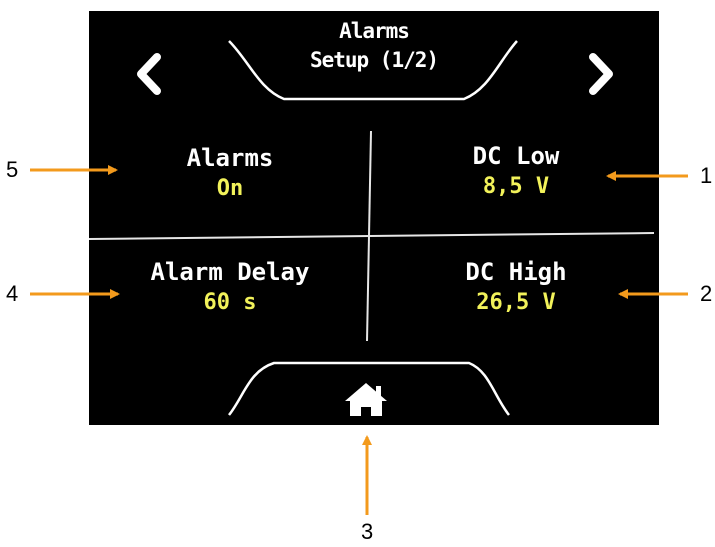 This screenshot has width=715, height=547. I want to click on screen-title: Alarms, so click(374, 31).